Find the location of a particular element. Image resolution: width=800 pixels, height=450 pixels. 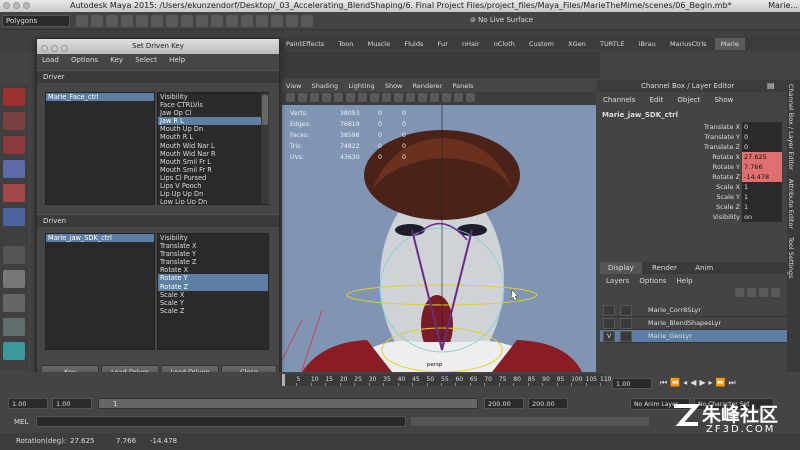

layer-row: Marie_BlendShapesLyr is located at coordinates (693, 323).